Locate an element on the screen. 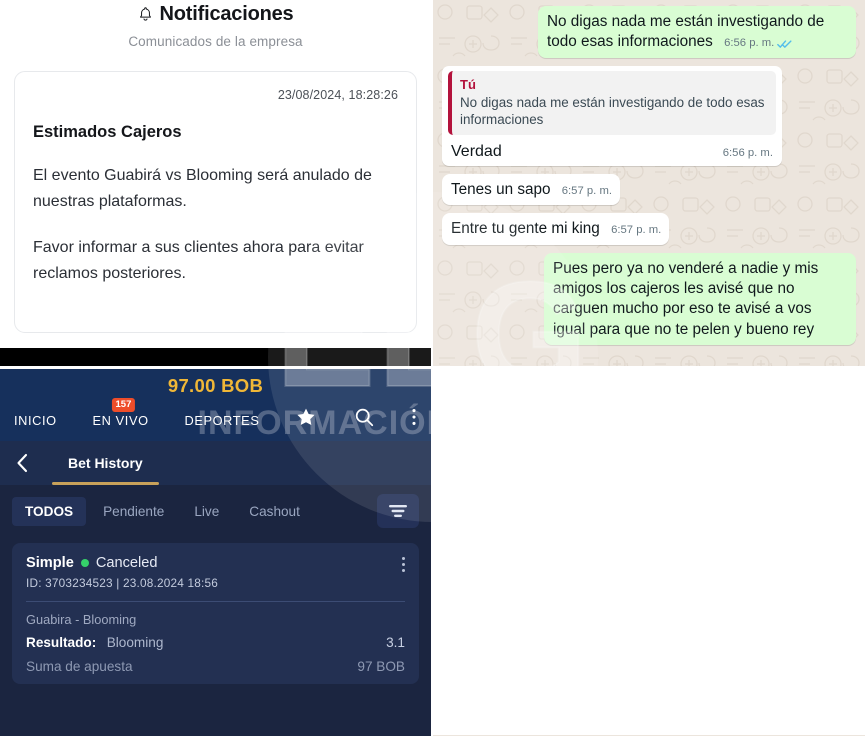 Image resolution: width=865 pixels, height=736 pixels. star-icon is located at coordinates (306, 417).